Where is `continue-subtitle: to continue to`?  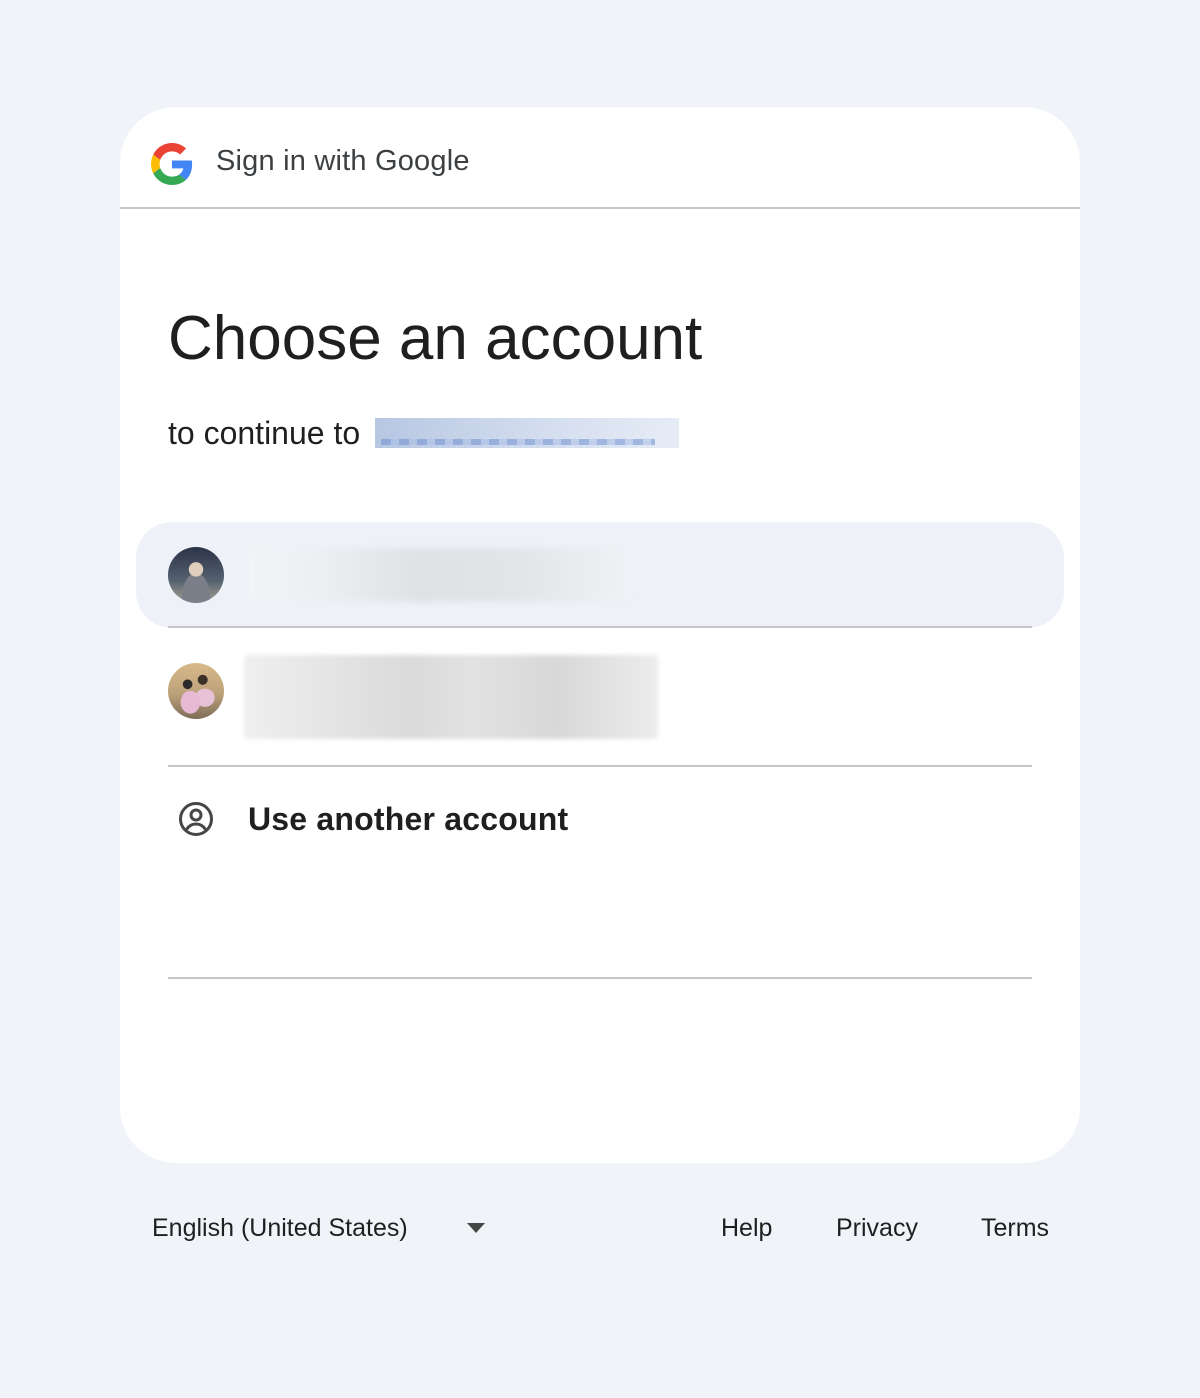
continue-subtitle: to continue to is located at coordinates (424, 433).